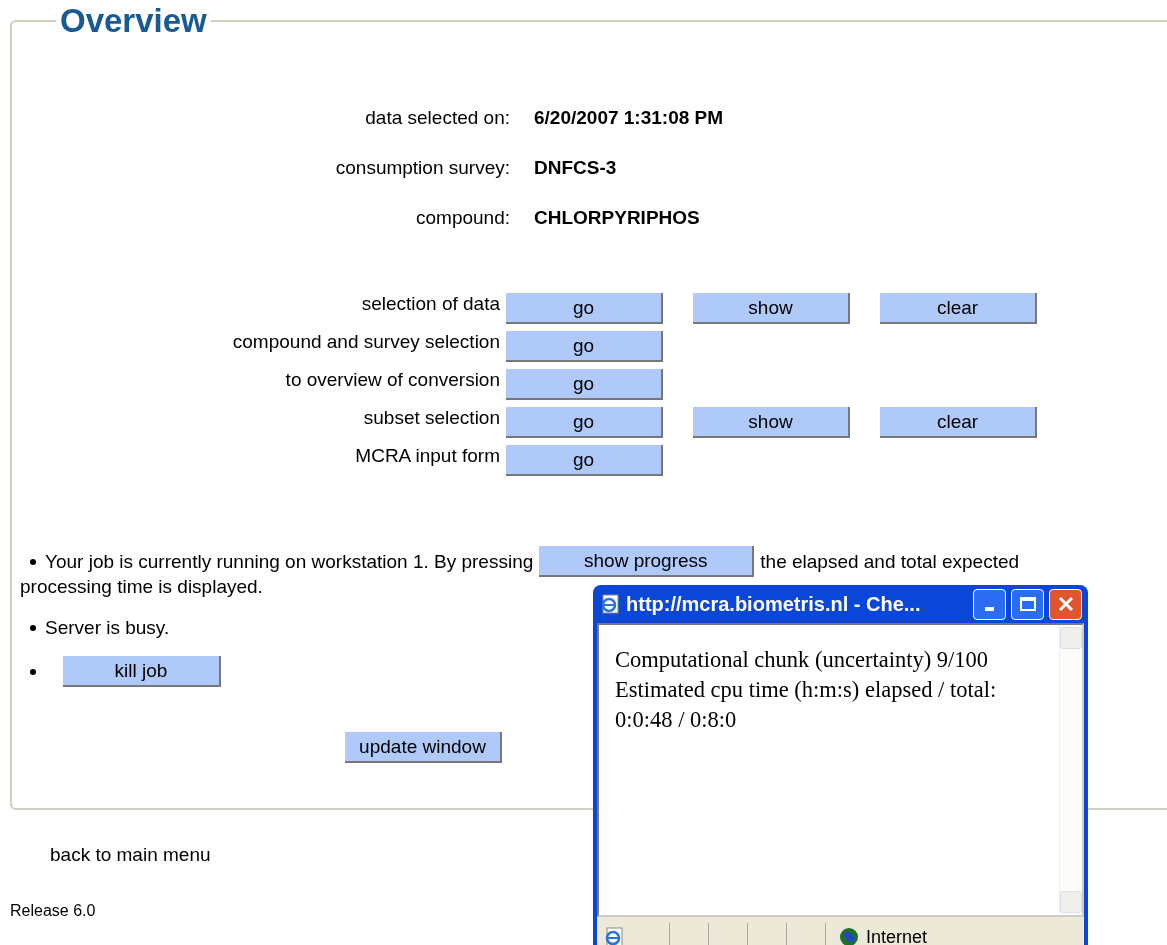 Image resolution: width=1167 pixels, height=945 pixels. What do you see at coordinates (141, 586) in the screenshot?
I see `message-text: processing time is displayed.` at bounding box center [141, 586].